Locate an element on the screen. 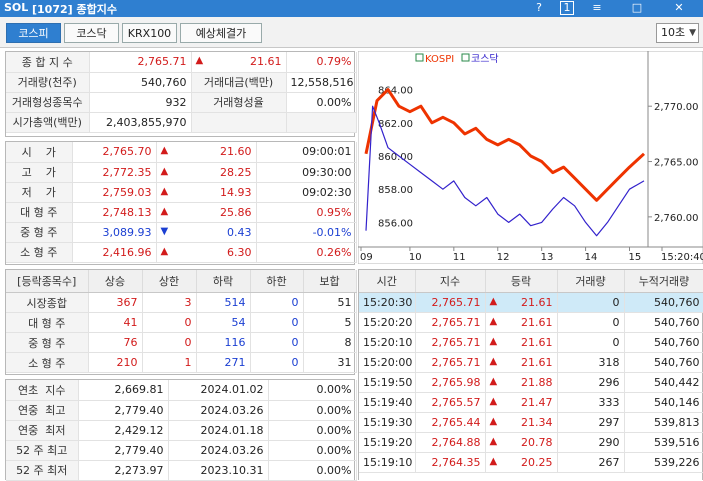 This screenshot has height=481, width=703. chevron-down-icon: ▼ is located at coordinates (692, 33).